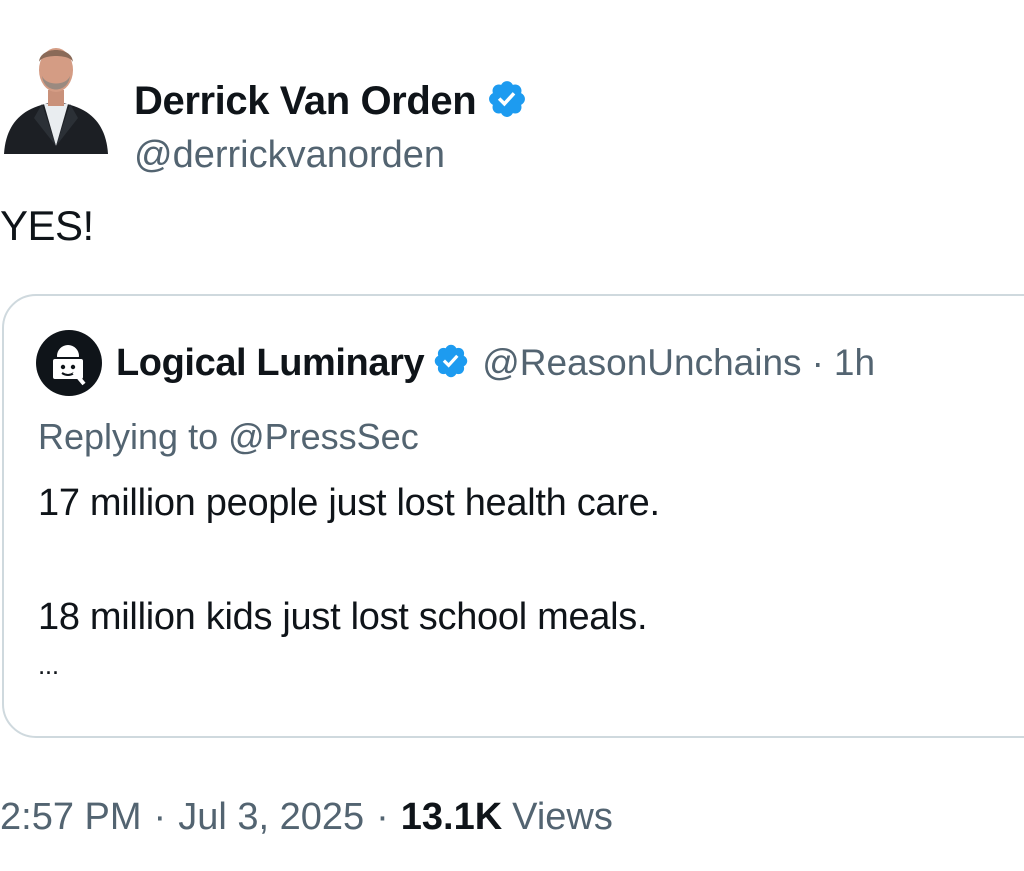 This screenshot has width=1024, height=871. Describe the element at coordinates (451, 817) in the screenshot. I see `views-count: 13.1K` at that location.